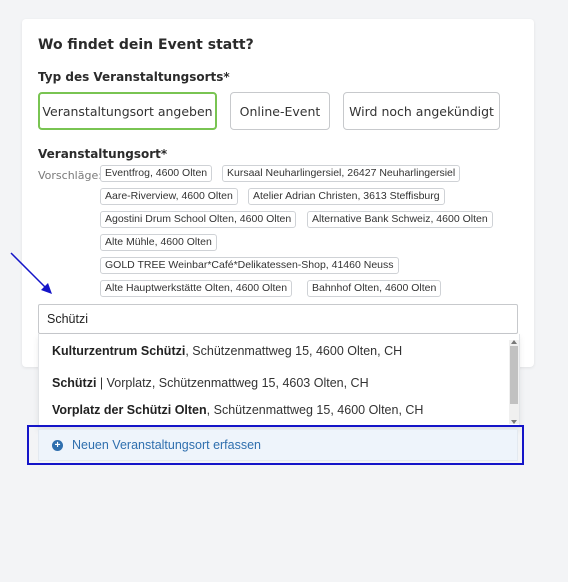 The height and width of the screenshot is (582, 568). What do you see at coordinates (74, 383) in the screenshot?
I see `result-name: Schützi` at bounding box center [74, 383].